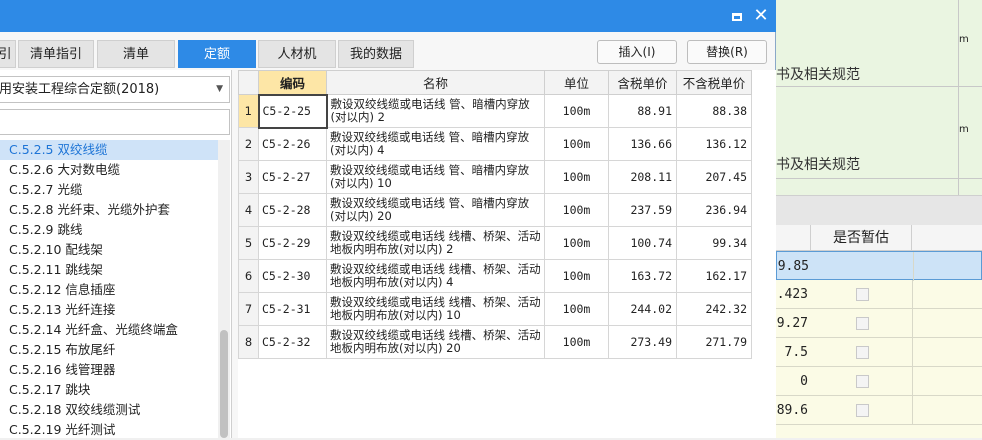  Describe the element at coordinates (109, 270) in the screenshot. I see `tree-item: C.5.2.11 跳线架` at that location.